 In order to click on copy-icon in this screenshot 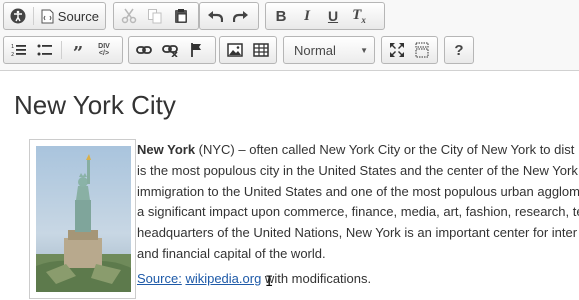, I will do `click(155, 16)`.